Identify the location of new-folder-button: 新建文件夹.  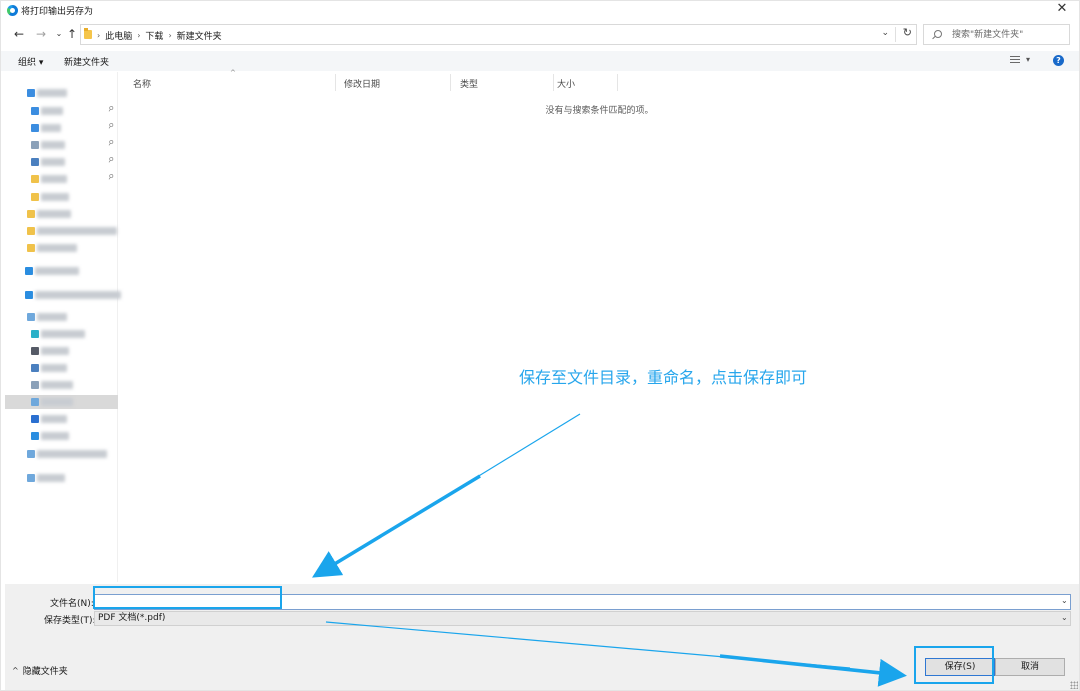
(86, 61).